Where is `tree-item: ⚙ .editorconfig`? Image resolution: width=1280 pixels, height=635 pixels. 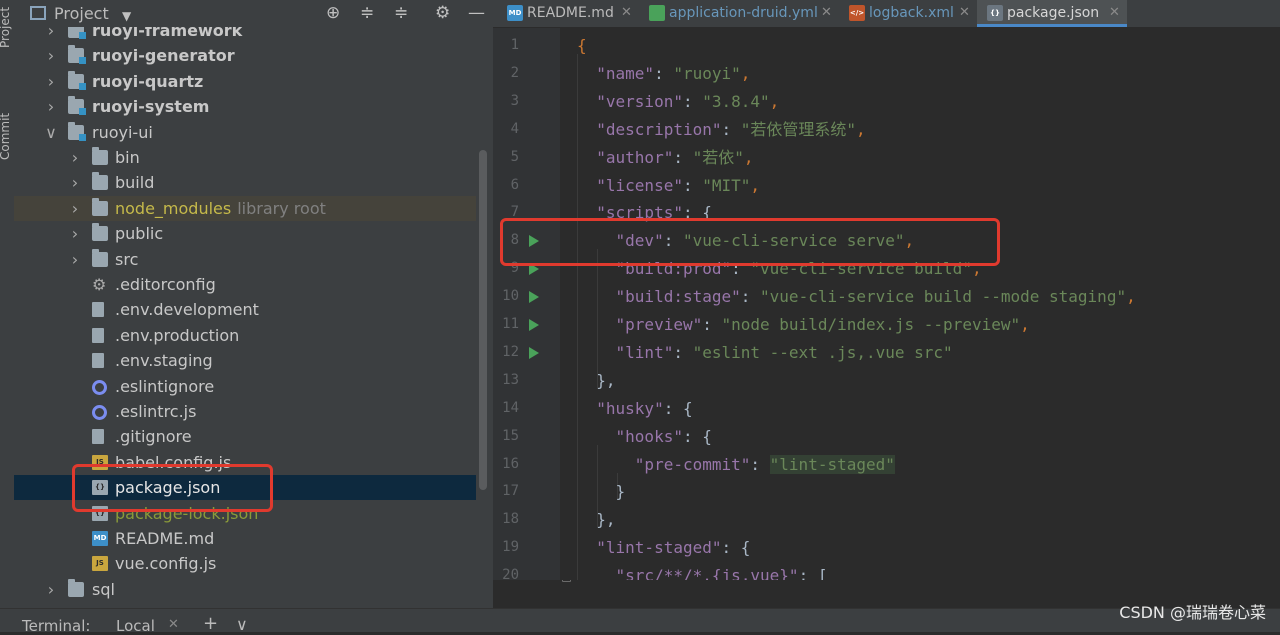 tree-item: ⚙ .editorconfig is located at coordinates (245, 284).